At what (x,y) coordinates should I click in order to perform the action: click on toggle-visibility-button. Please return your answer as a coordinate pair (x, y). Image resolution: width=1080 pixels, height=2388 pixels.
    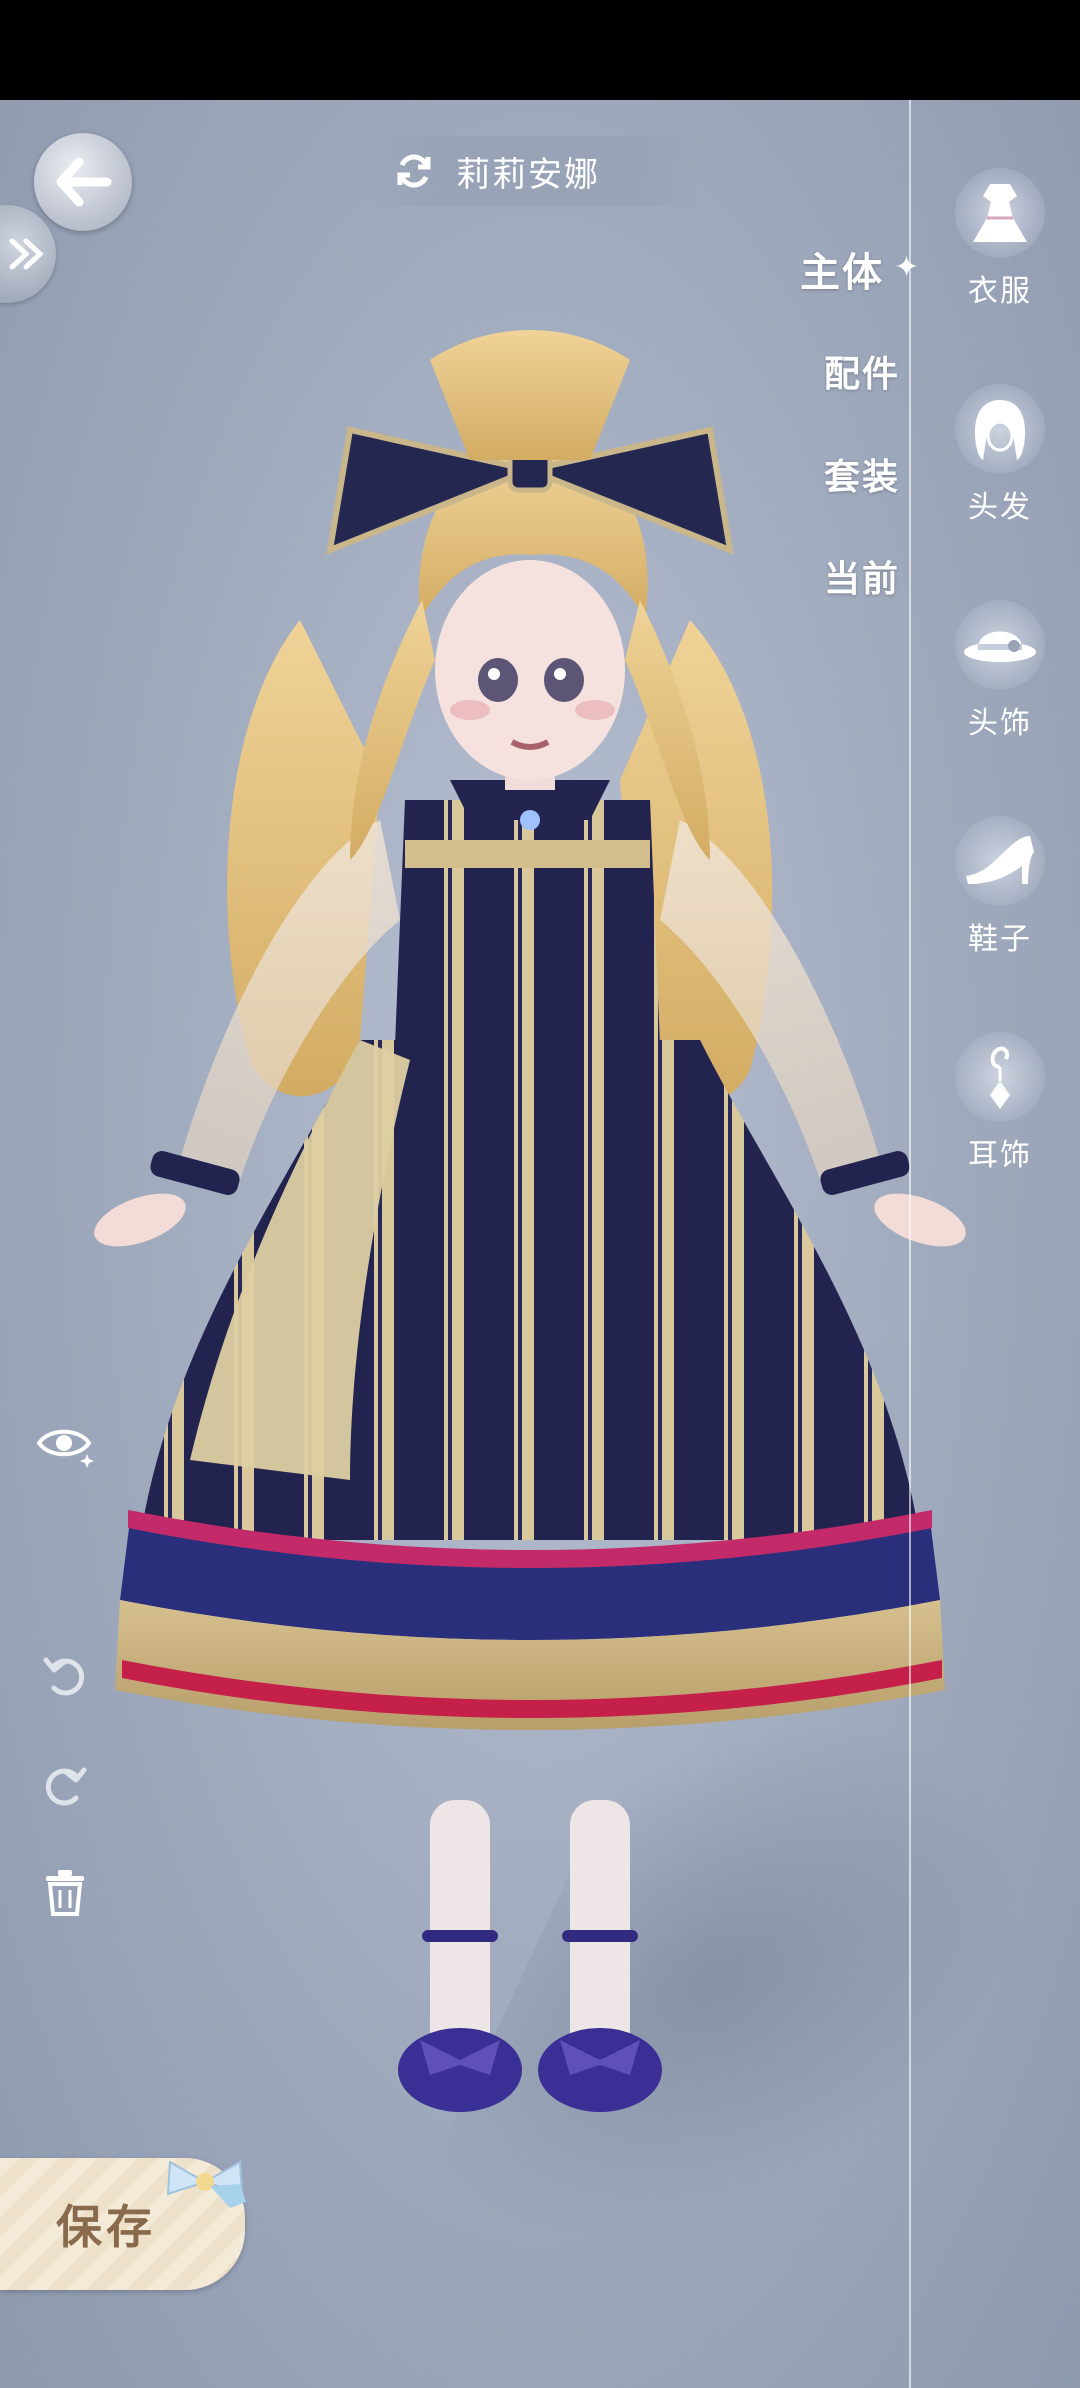
    Looking at the image, I should click on (65, 1443).